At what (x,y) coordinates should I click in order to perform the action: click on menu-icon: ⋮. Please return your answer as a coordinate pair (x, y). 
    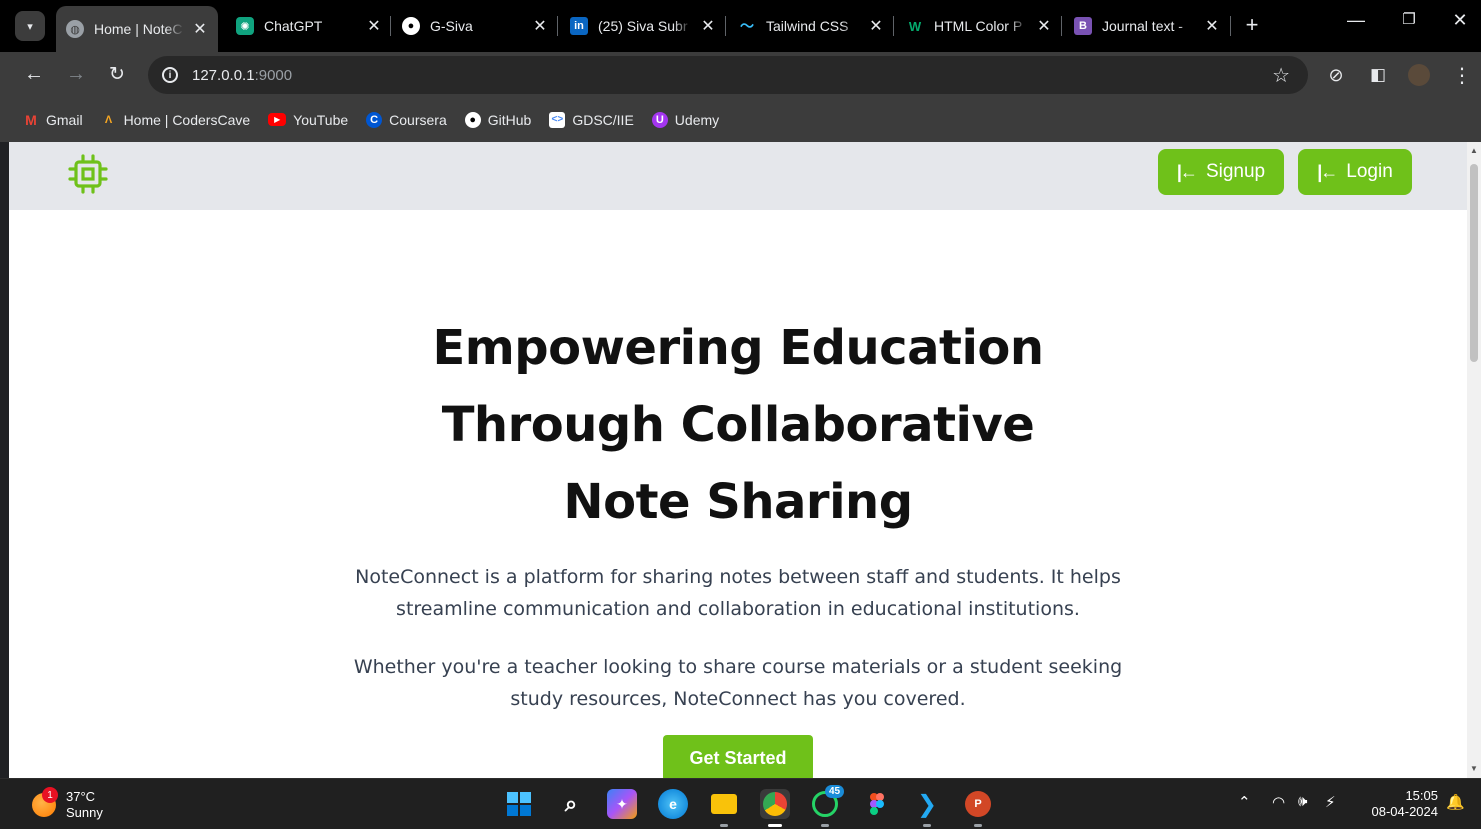
    Looking at the image, I should click on (1462, 75).